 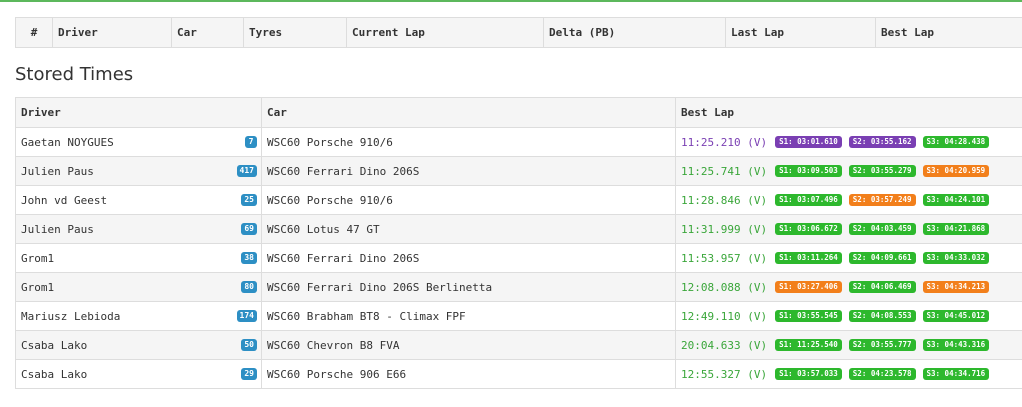 What do you see at coordinates (67, 142) in the screenshot?
I see `driver-name: Gaetan NOYGUES` at bounding box center [67, 142].